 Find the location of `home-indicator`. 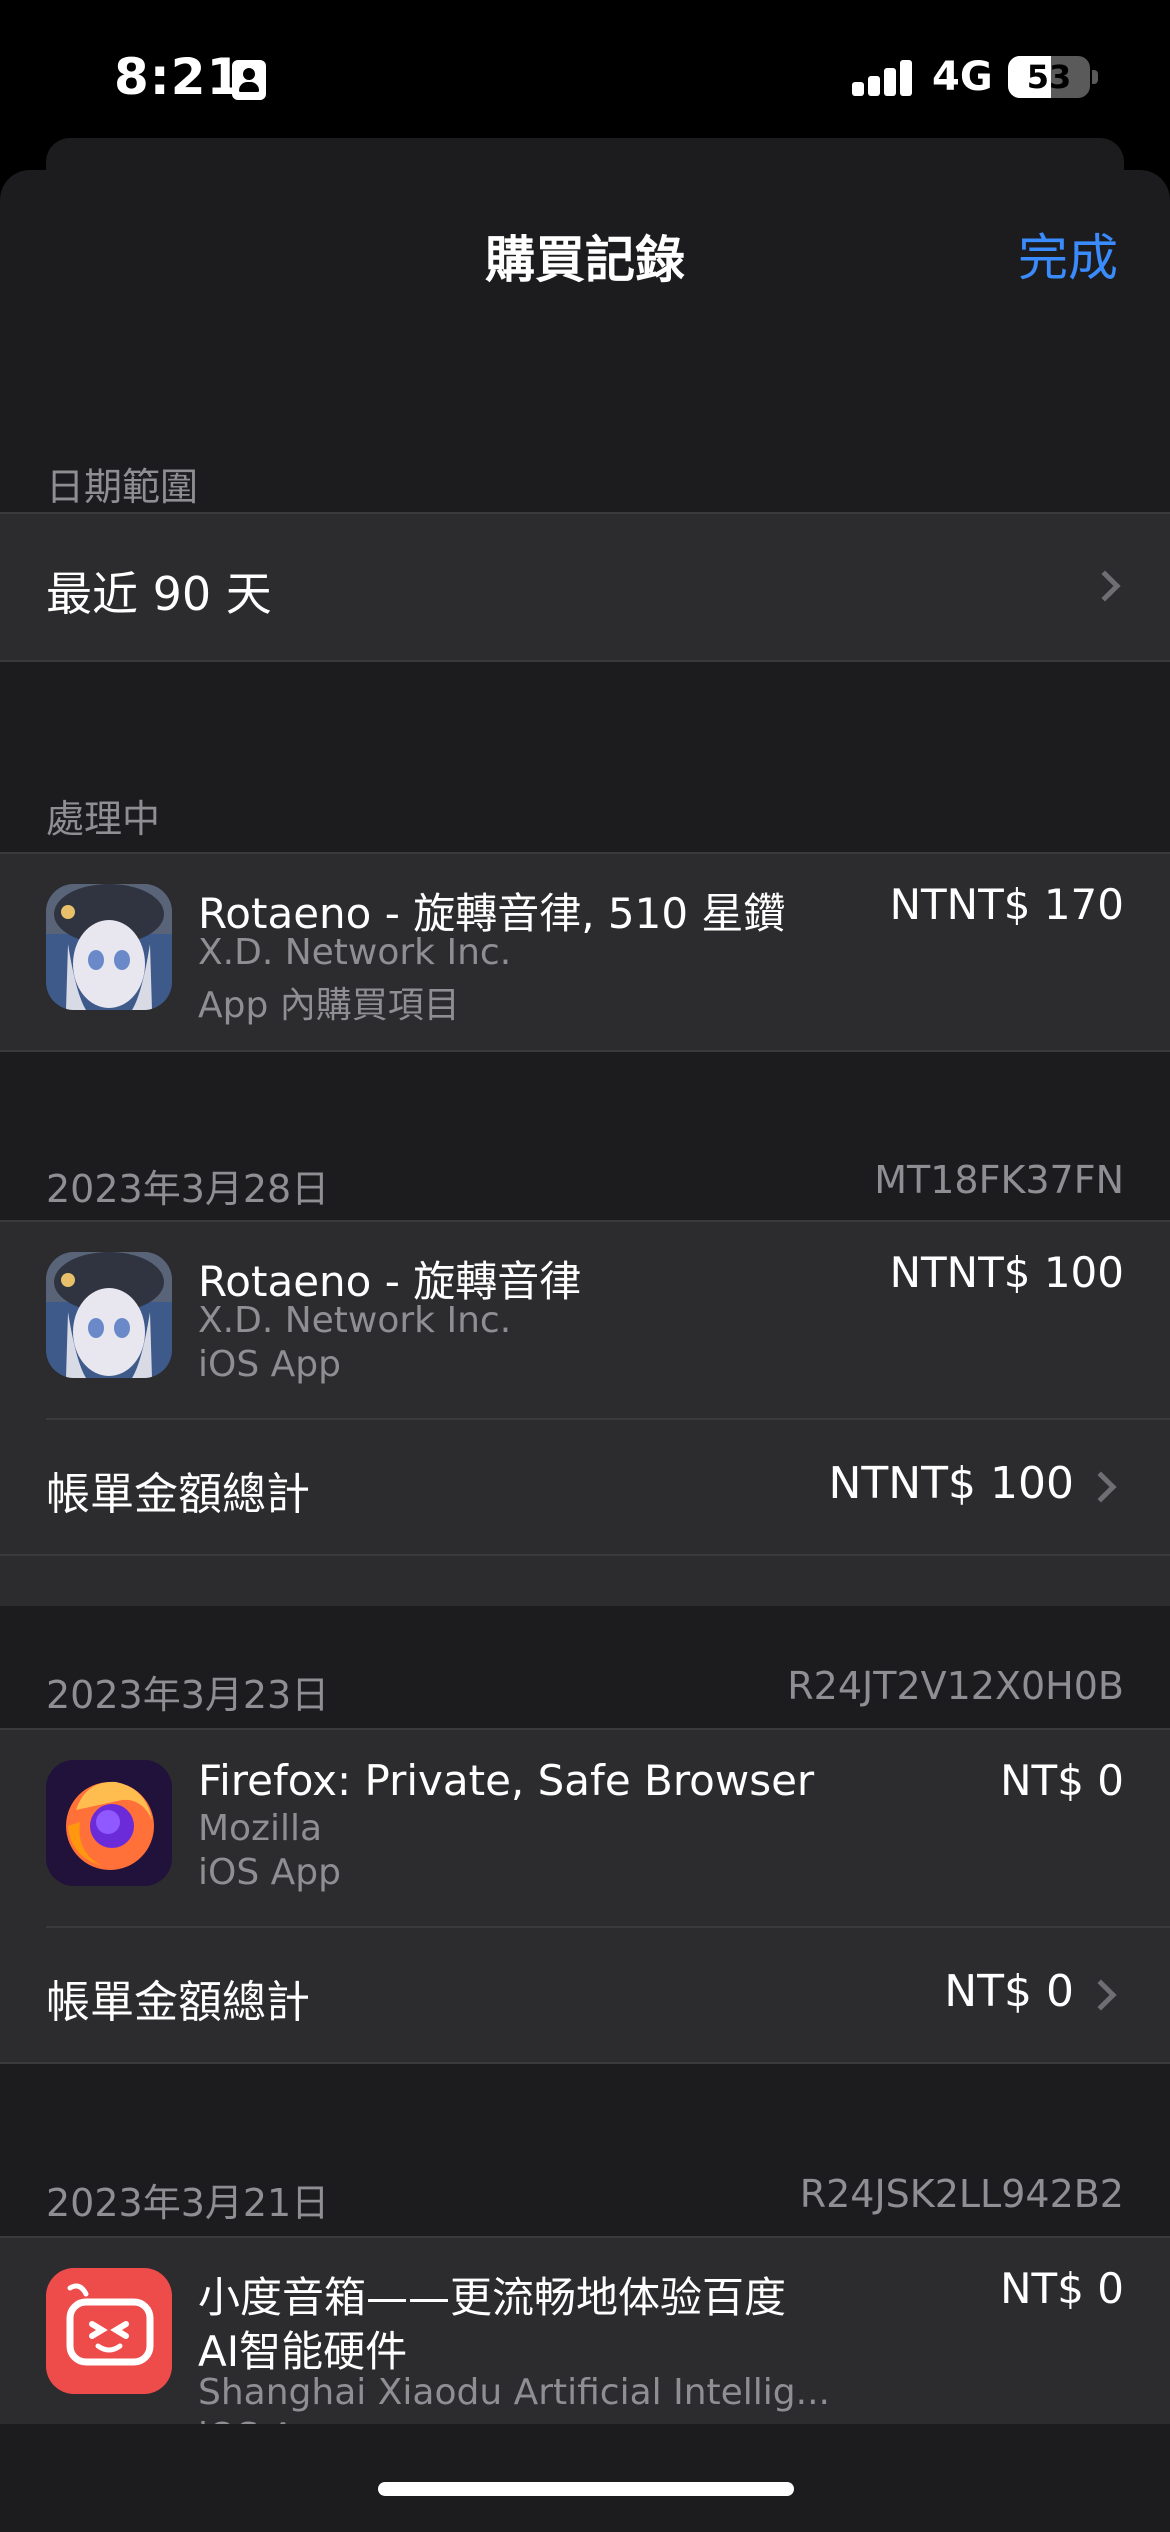

home-indicator is located at coordinates (586, 2489).